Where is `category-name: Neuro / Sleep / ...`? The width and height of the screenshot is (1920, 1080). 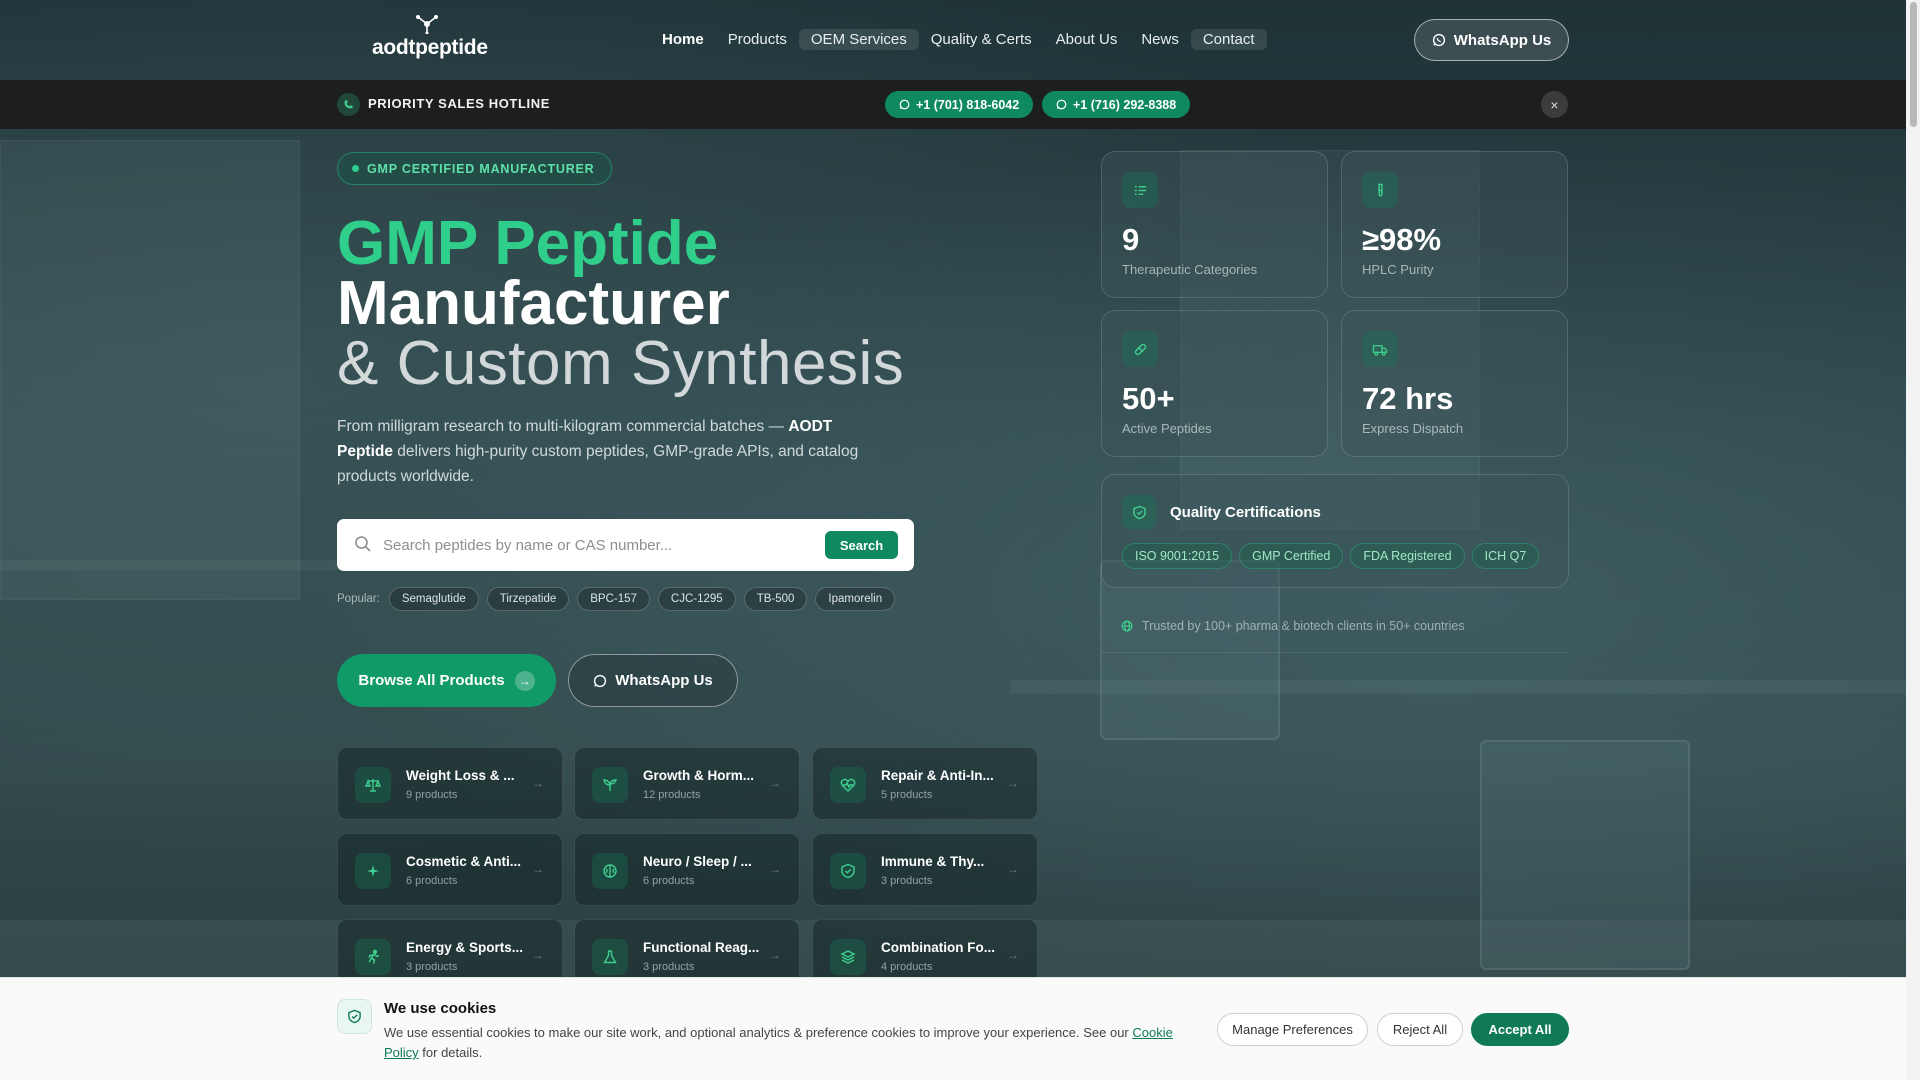
category-name: Neuro / Sleep / ... is located at coordinates (697, 861).